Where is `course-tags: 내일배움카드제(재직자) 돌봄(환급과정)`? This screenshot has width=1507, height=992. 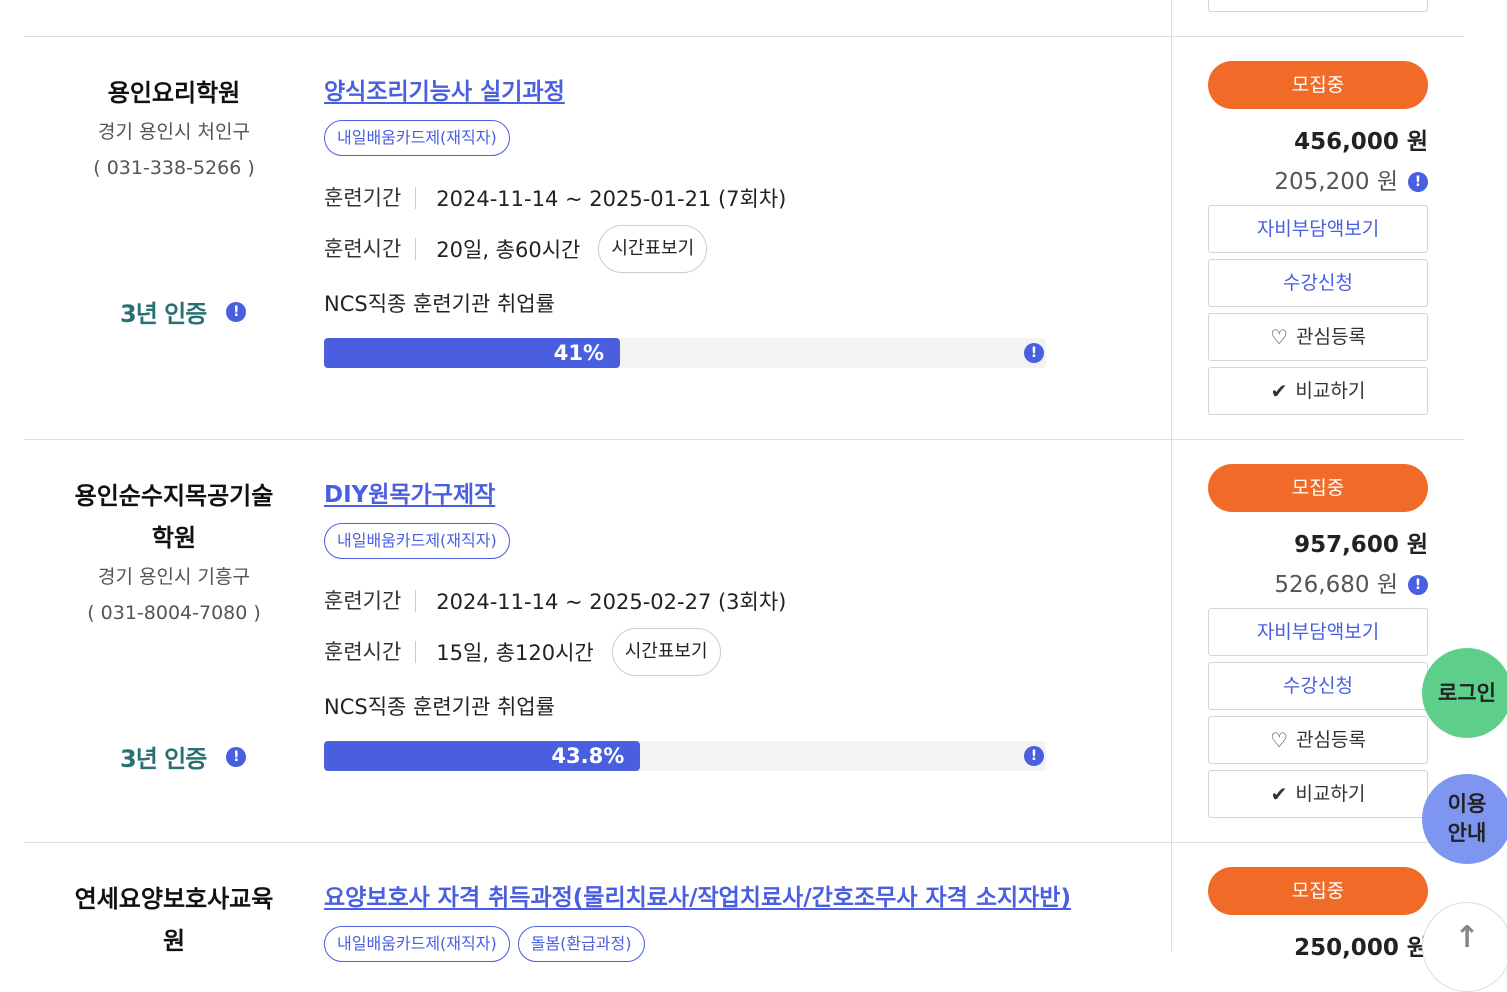
course-tags: 내일배움카드제(재직자) 돌봄(환급과정) is located at coordinates (734, 944).